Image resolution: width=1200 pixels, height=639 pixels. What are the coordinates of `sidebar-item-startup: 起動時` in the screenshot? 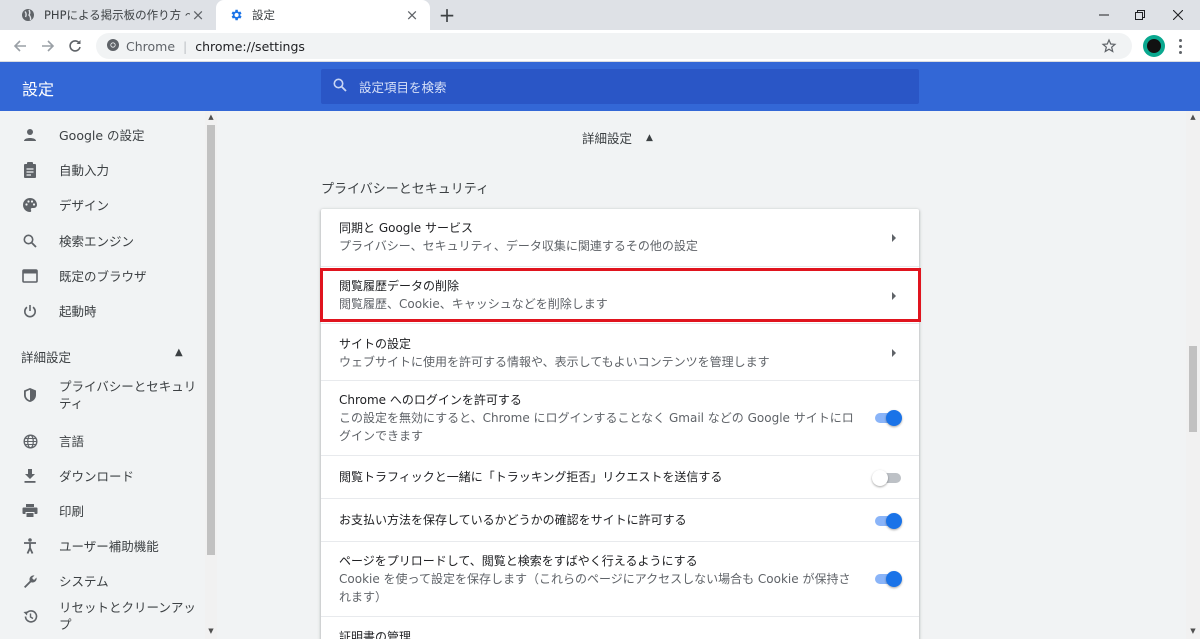 It's located at (102, 311).